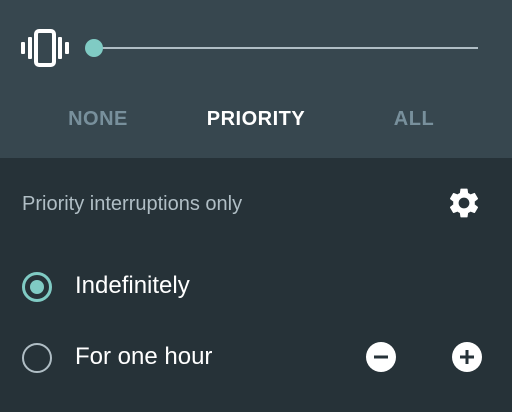 The width and height of the screenshot is (512, 412). What do you see at coordinates (98, 119) in the screenshot?
I see `tab-none: NONE` at bounding box center [98, 119].